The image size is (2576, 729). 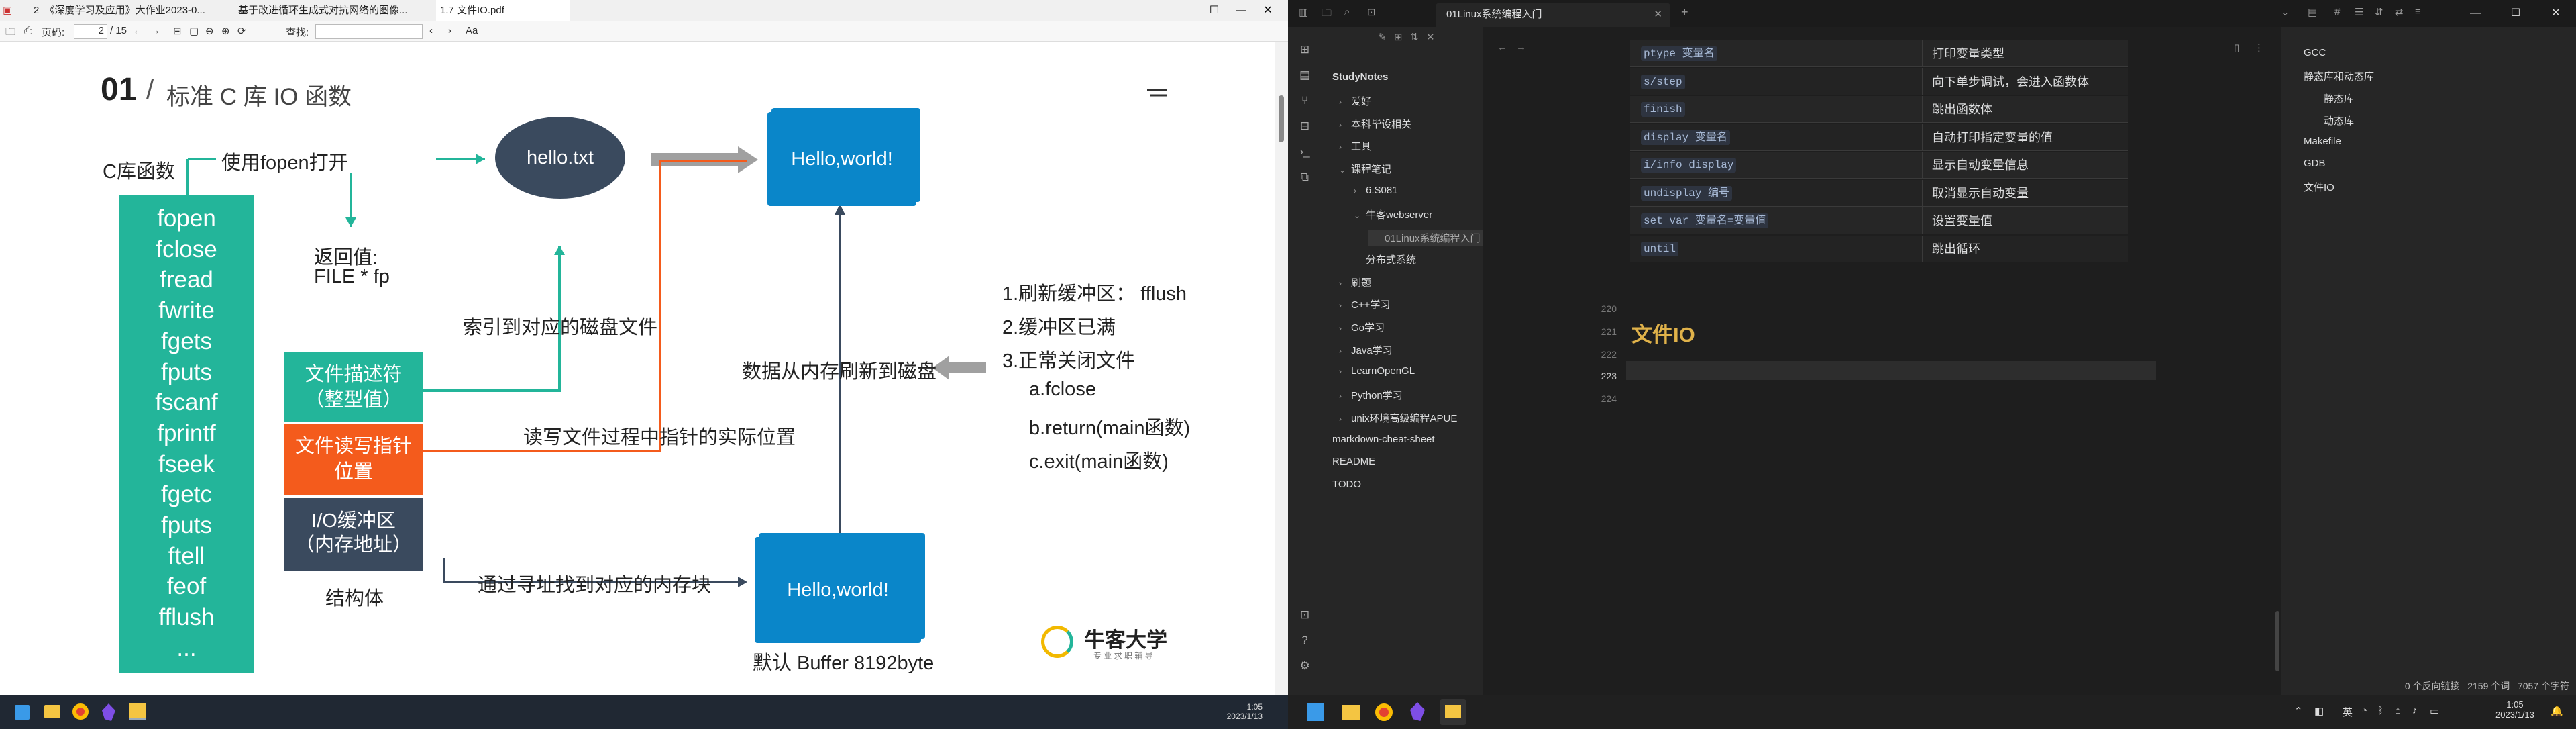 What do you see at coordinates (2319, 711) in the screenshot?
I see `tray-app-icon: ◧` at bounding box center [2319, 711].